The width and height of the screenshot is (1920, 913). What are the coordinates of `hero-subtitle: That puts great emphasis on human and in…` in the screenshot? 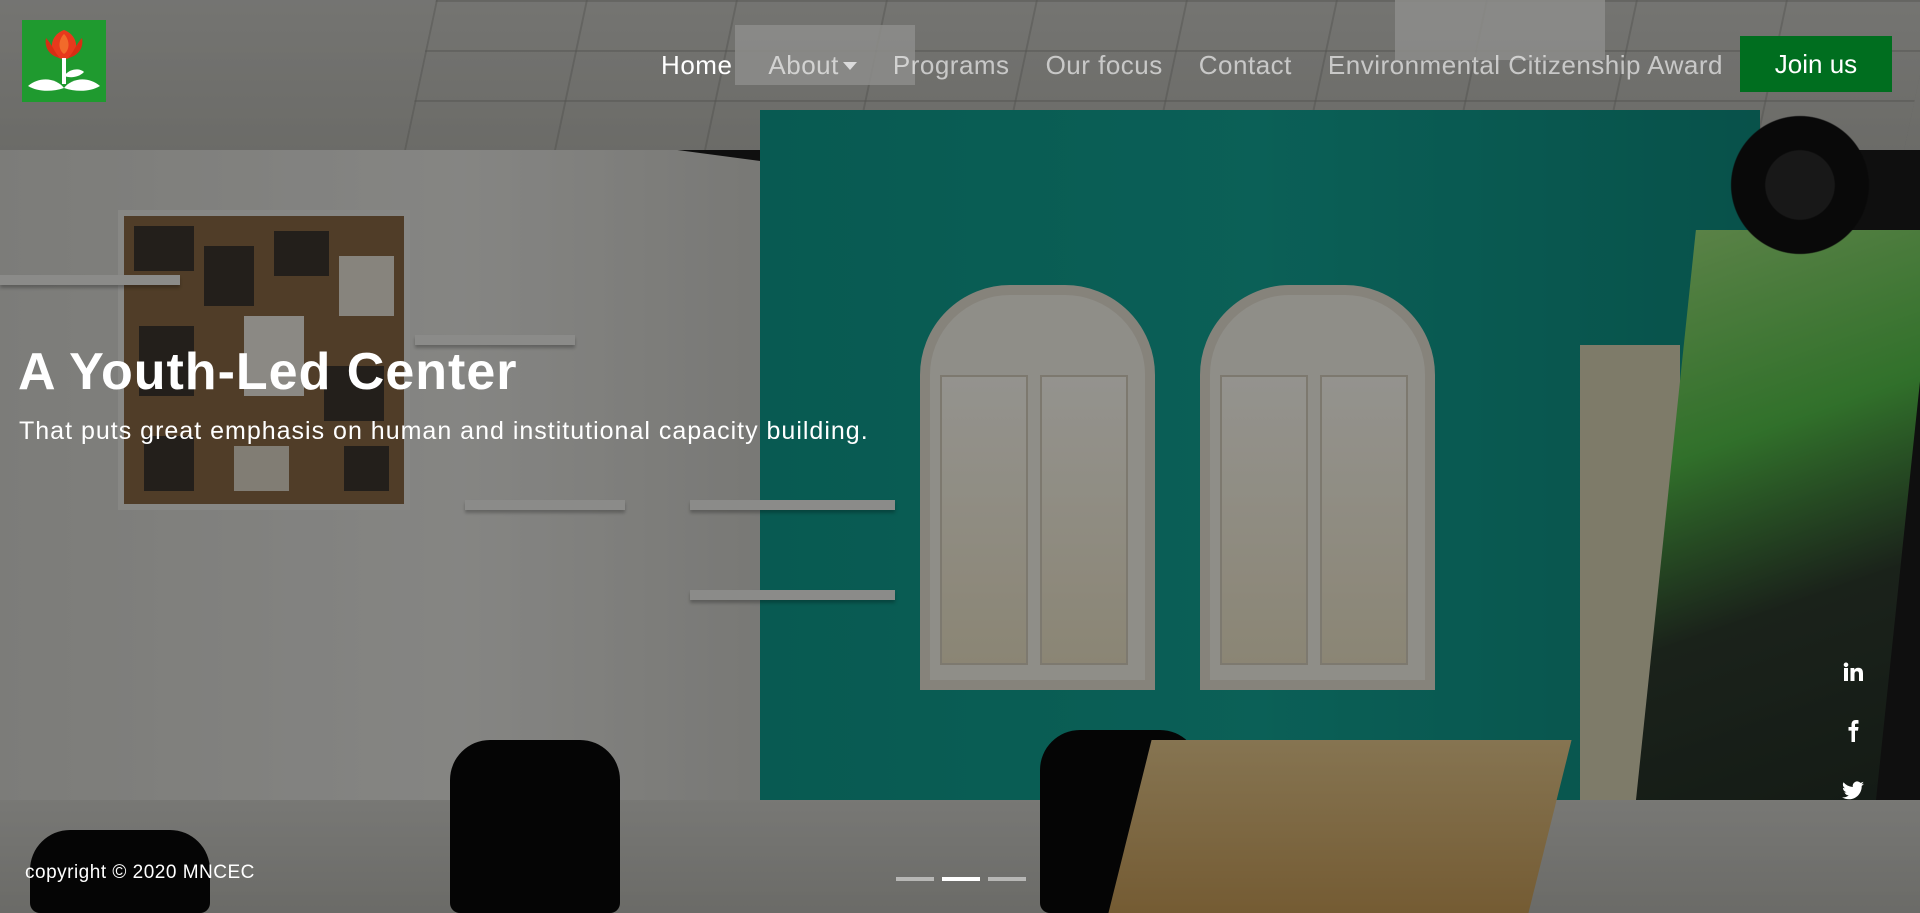 It's located at (444, 431).